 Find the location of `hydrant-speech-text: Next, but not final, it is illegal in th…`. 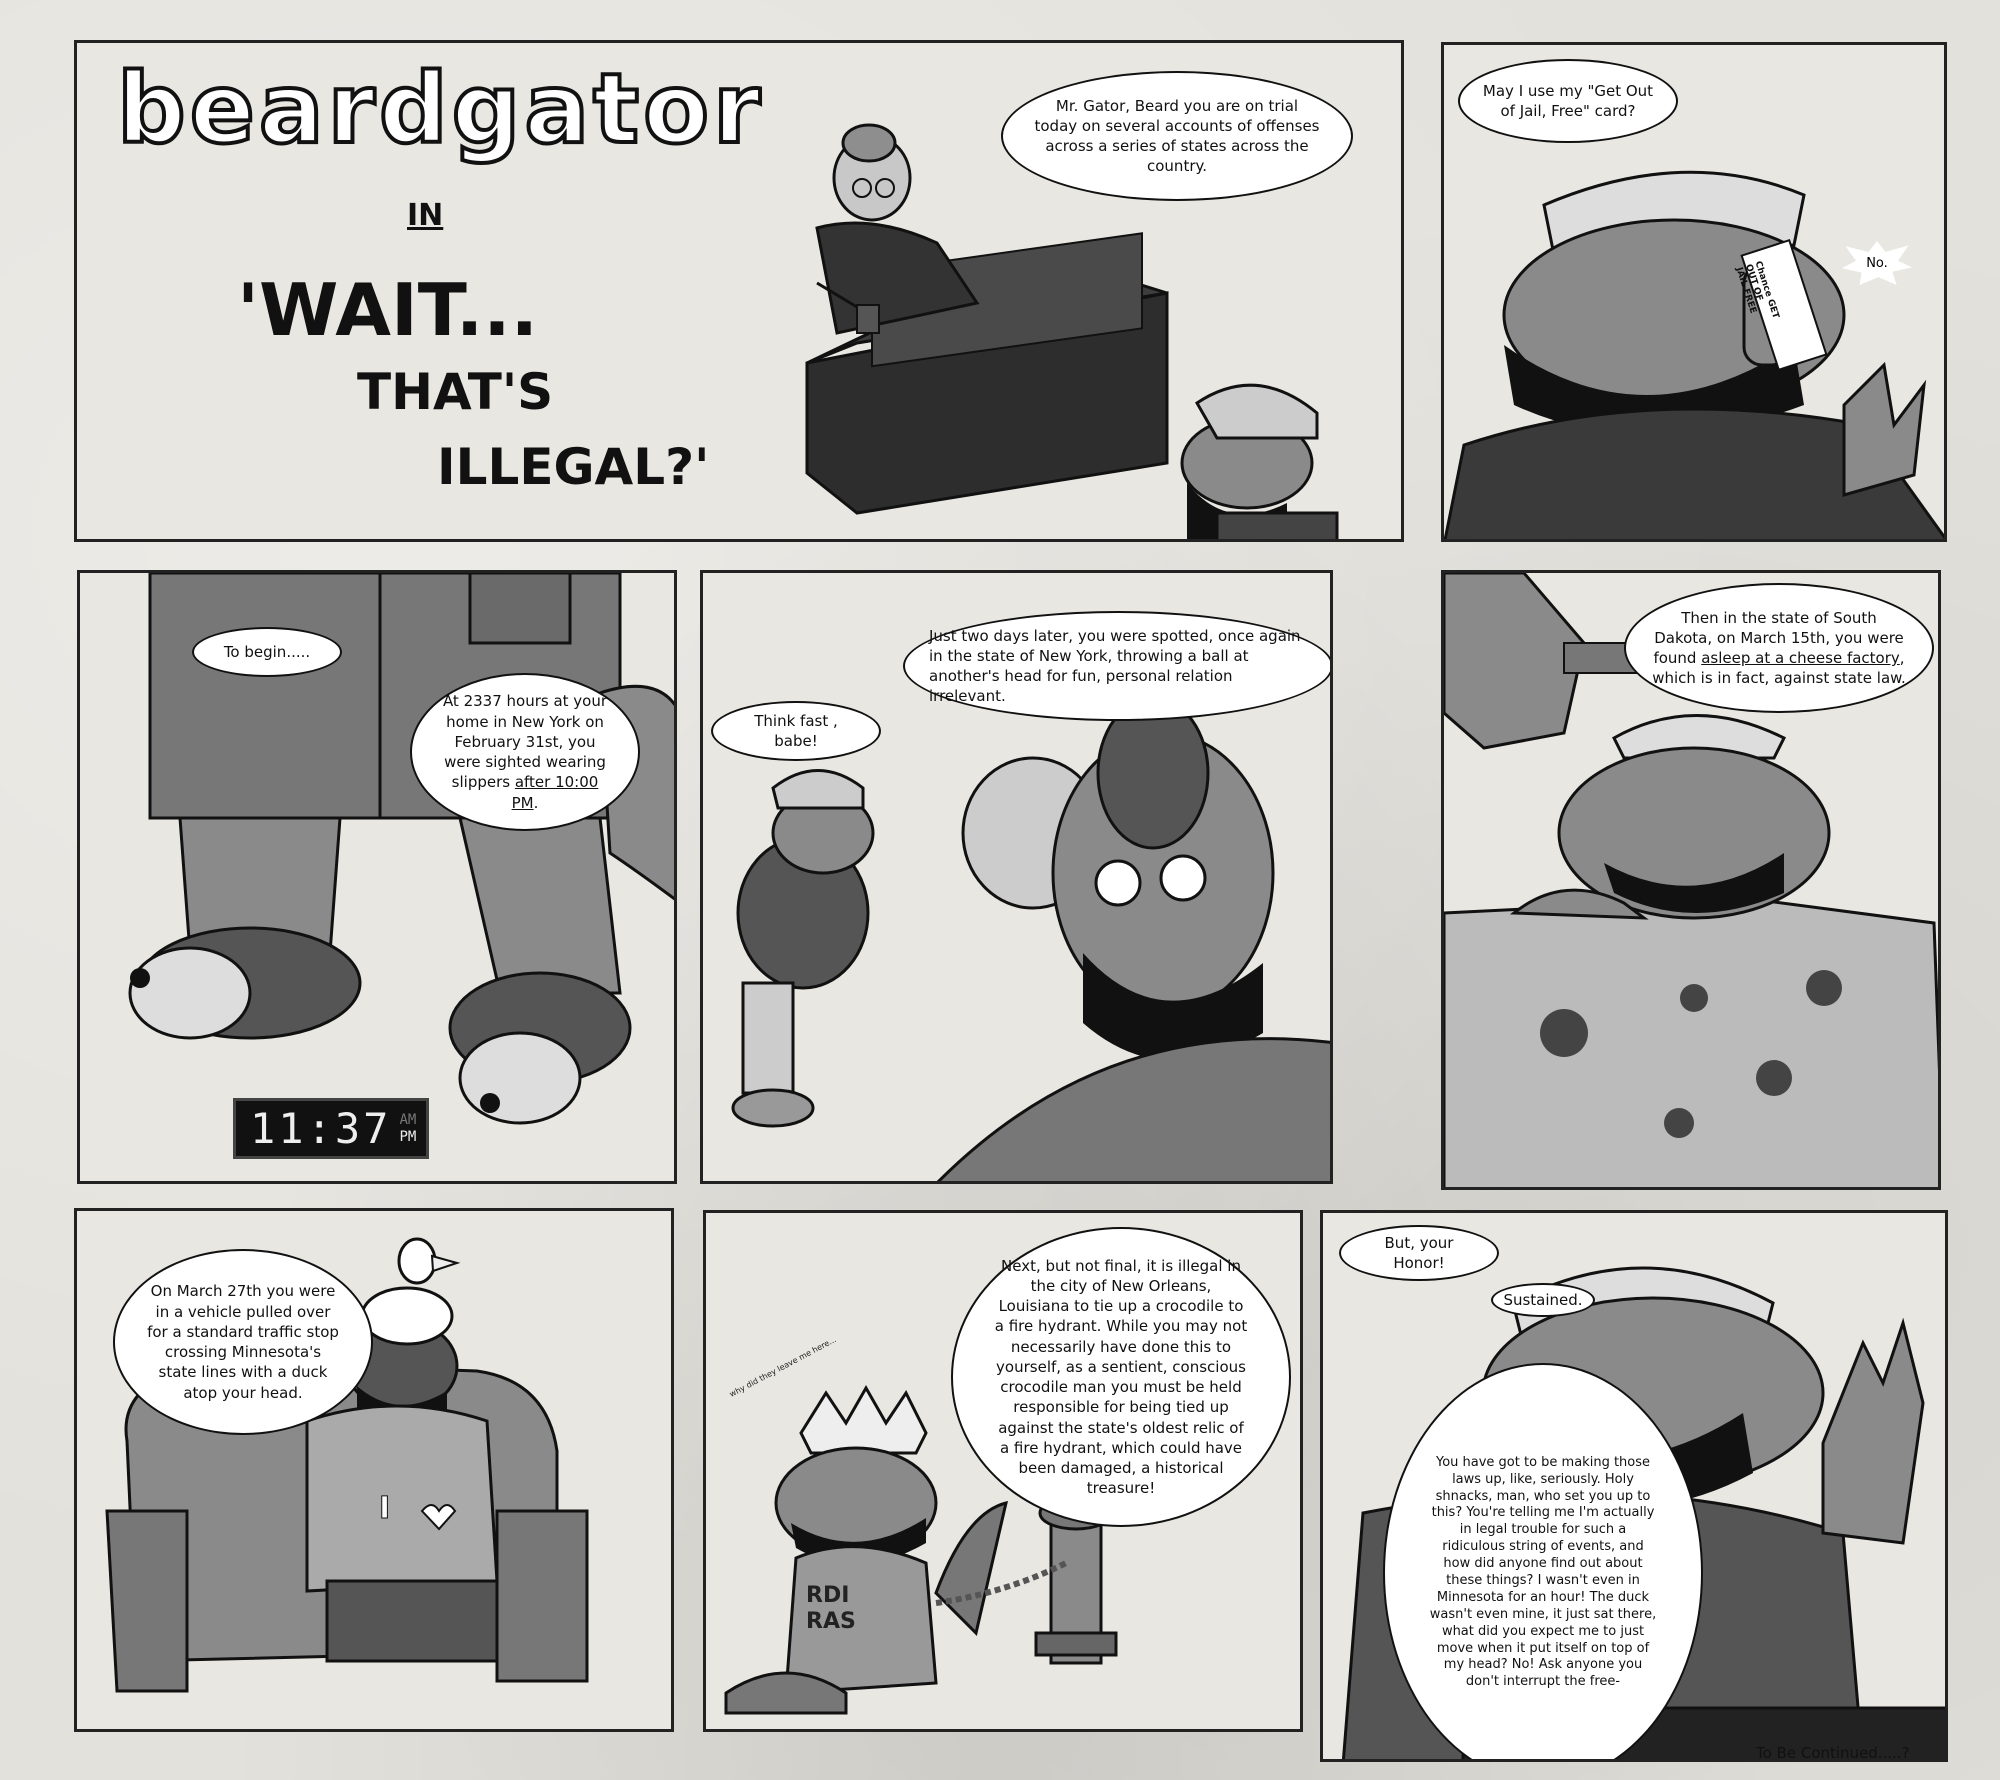

hydrant-speech-text: Next, but not final, it is illegal in th… is located at coordinates (1121, 1377).